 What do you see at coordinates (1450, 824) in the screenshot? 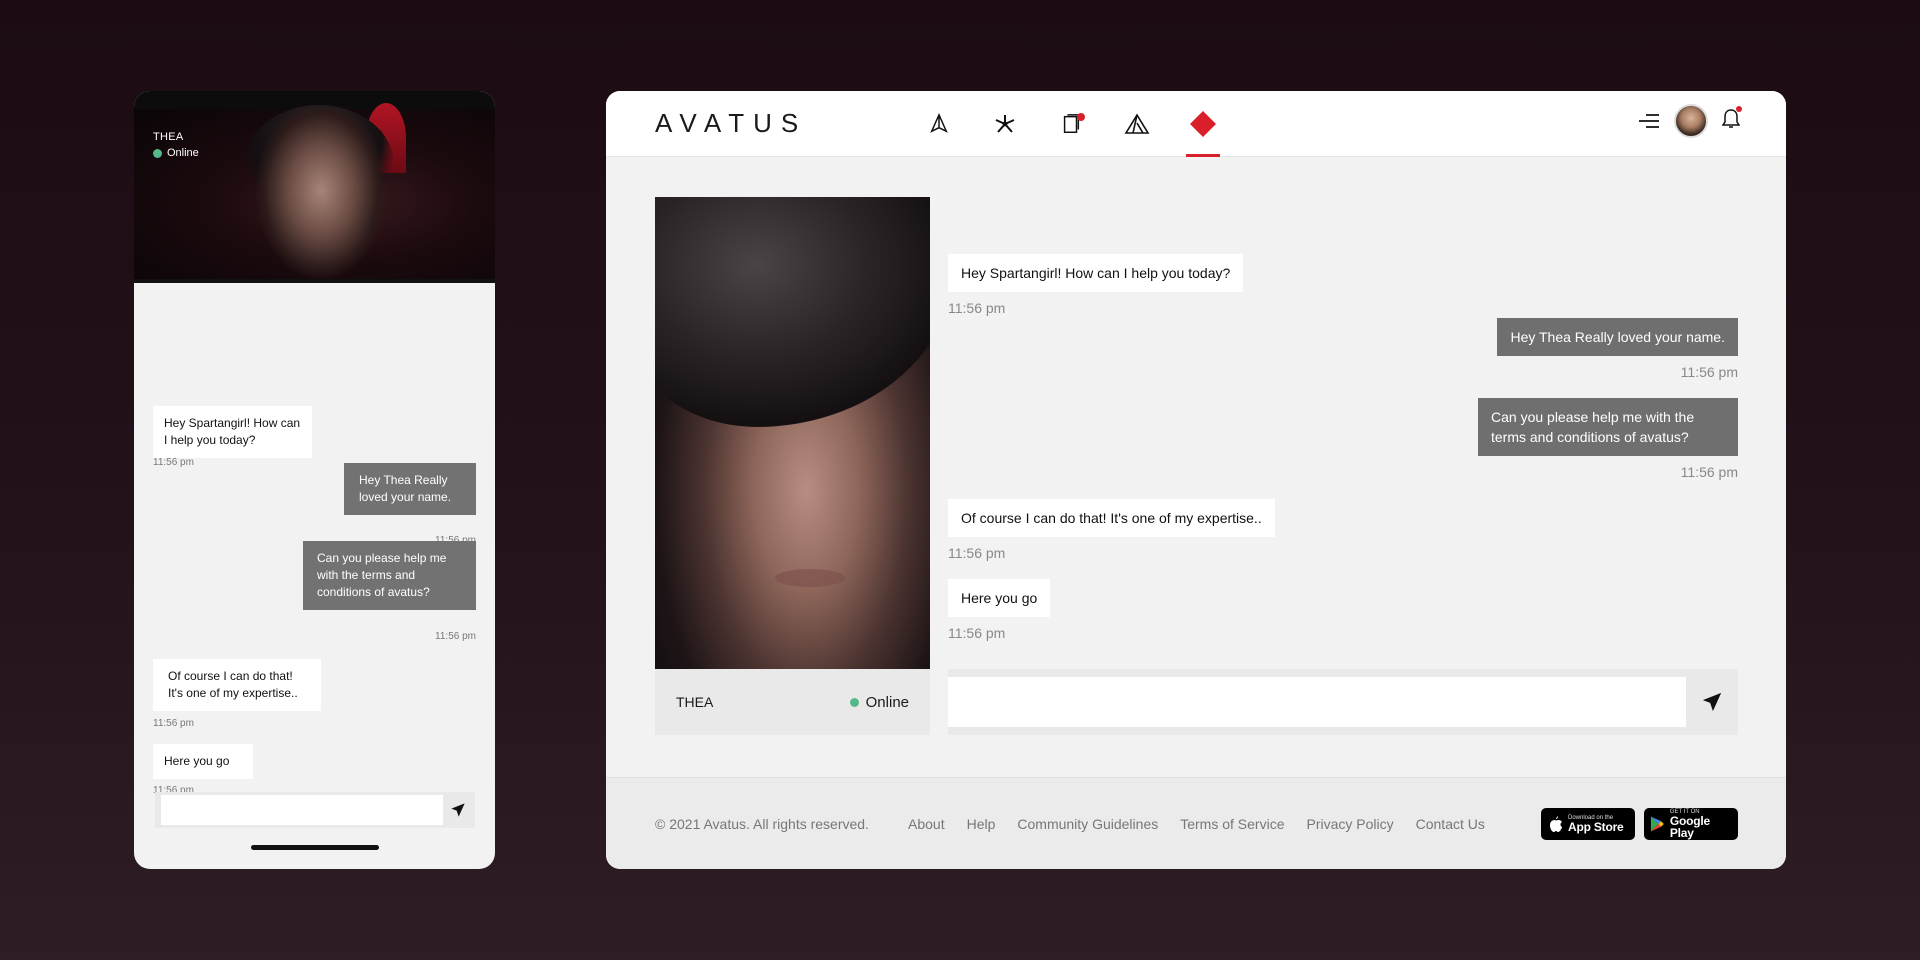
I see `footer-link-contact: Contact Us` at bounding box center [1450, 824].